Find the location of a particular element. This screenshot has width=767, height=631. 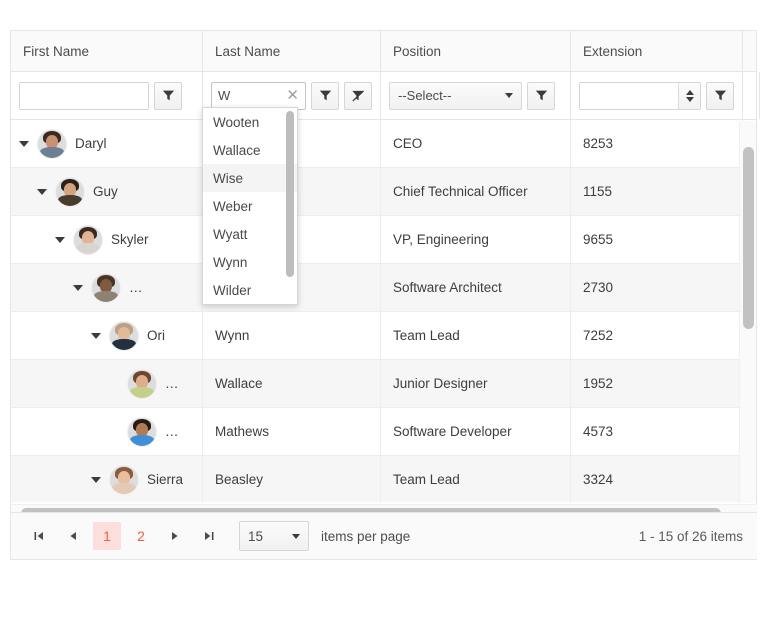

cell-extension: 2730 is located at coordinates (657, 287).